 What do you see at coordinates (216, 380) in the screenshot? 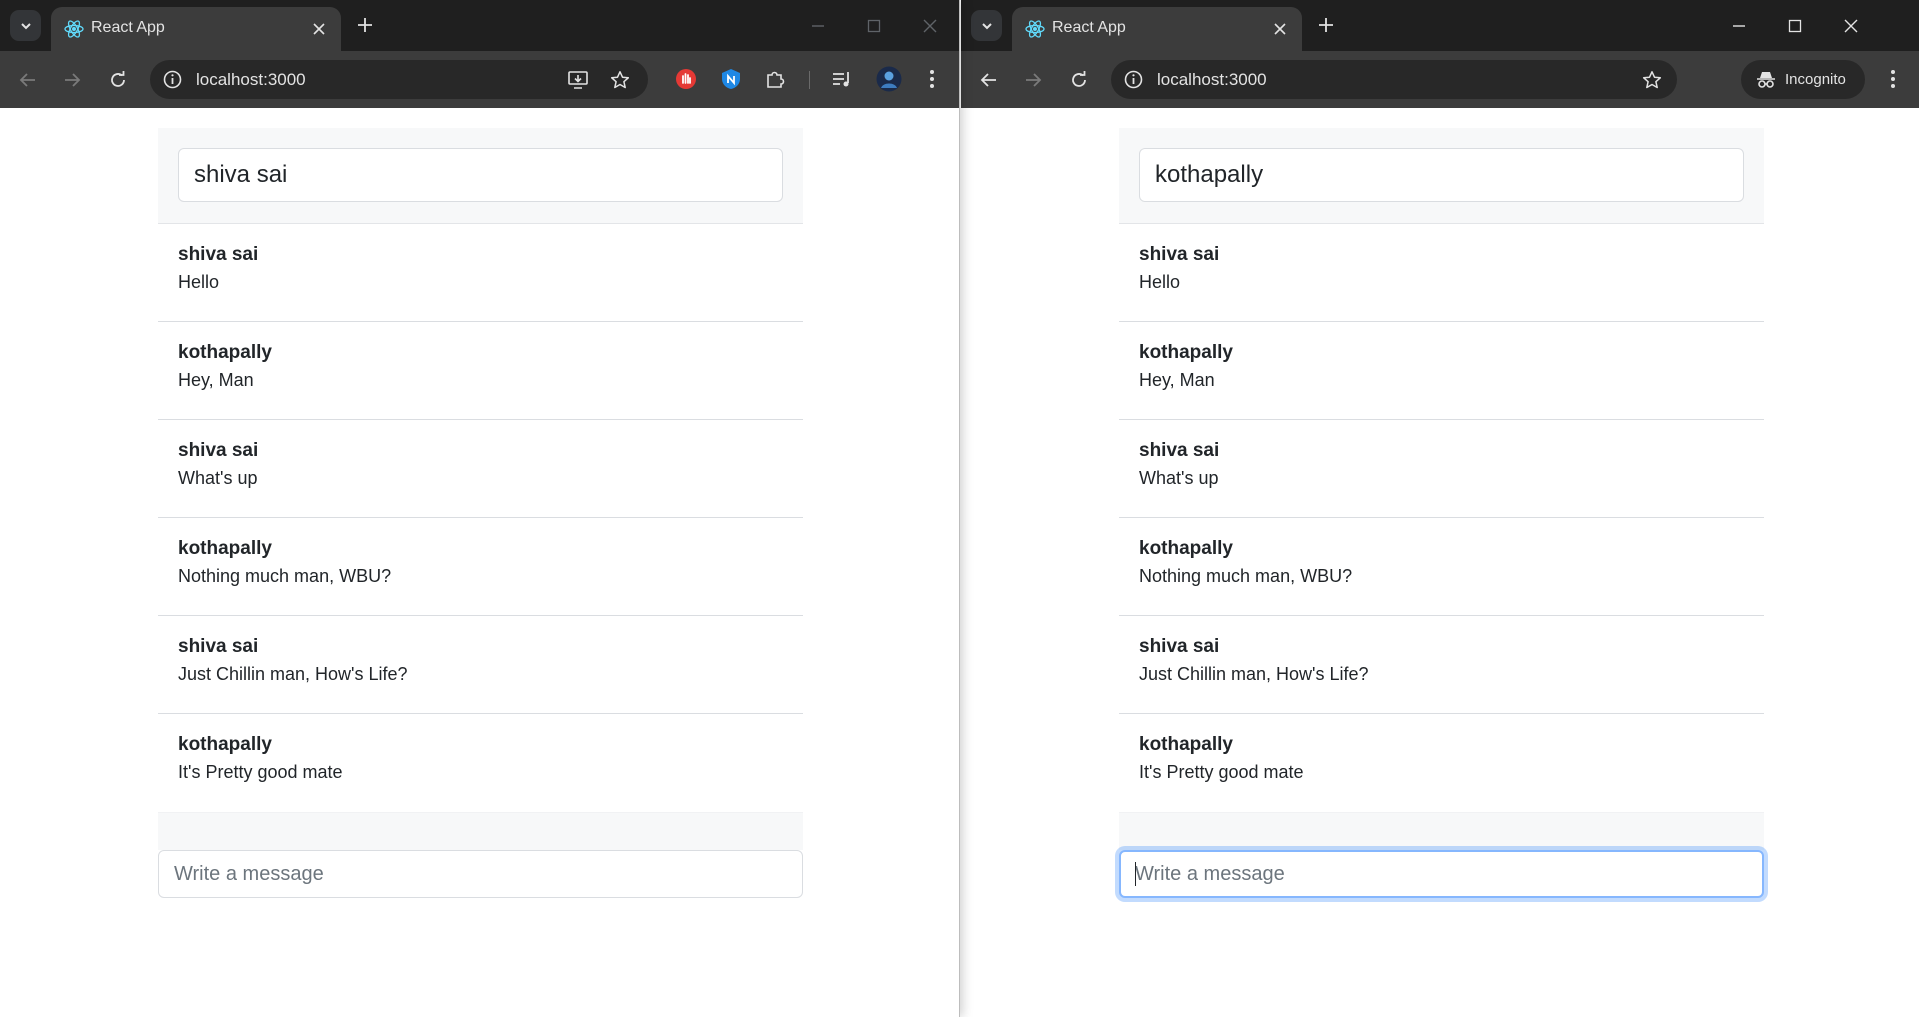
I see `message-text: Hey, Man` at bounding box center [216, 380].